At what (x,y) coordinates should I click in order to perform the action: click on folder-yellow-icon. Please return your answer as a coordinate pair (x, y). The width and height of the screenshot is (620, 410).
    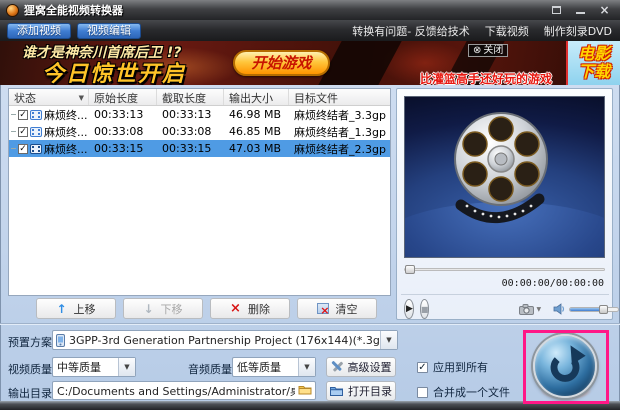
    Looking at the image, I should click on (305, 389).